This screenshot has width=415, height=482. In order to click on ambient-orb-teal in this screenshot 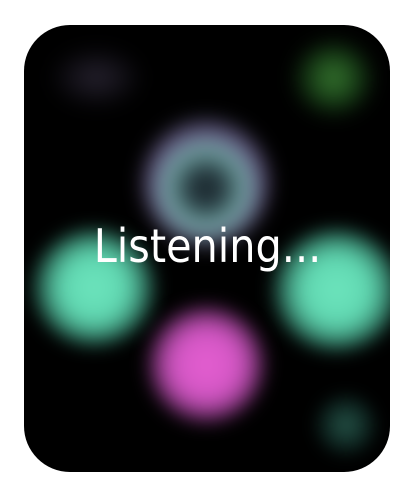, I will do `click(346, 425)`.